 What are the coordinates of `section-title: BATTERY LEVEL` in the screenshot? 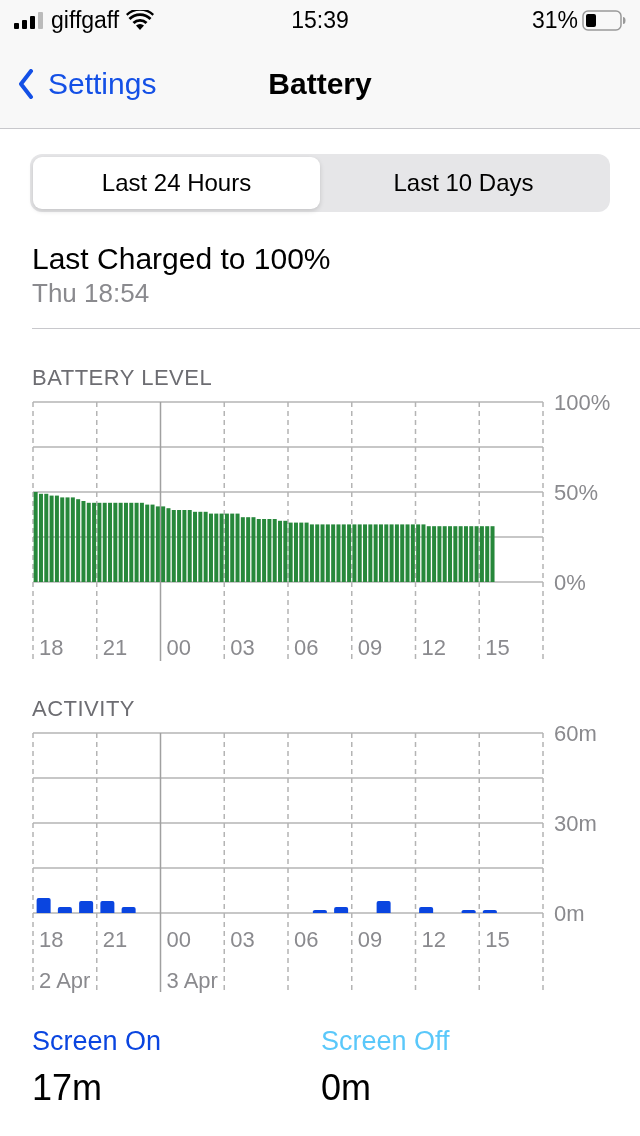 It's located at (123, 378).